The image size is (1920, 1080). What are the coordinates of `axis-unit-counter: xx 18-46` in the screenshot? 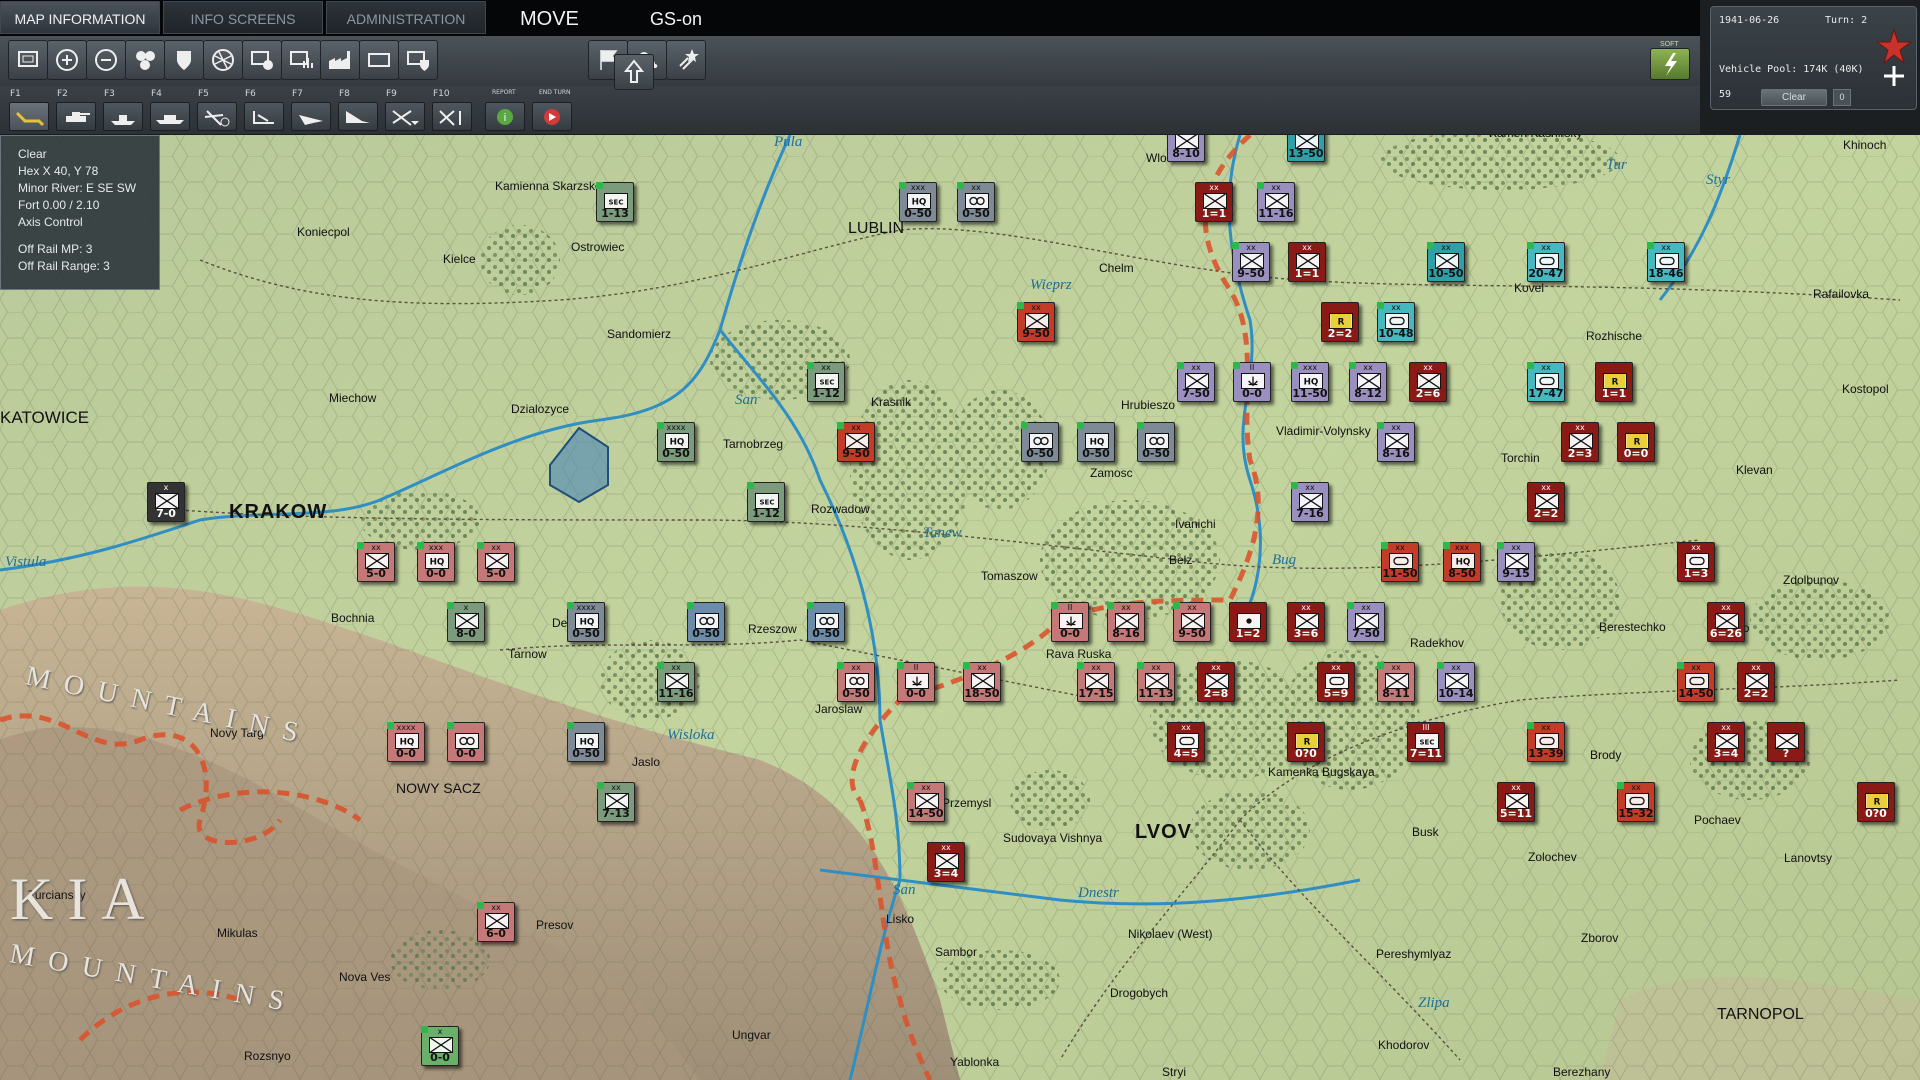 It's located at (1666, 262).